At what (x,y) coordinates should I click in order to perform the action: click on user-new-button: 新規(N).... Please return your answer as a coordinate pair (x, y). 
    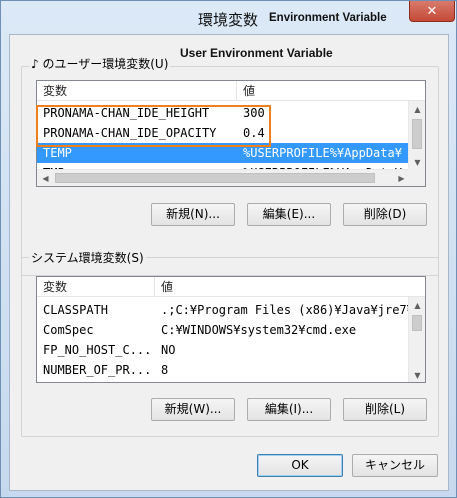
    Looking at the image, I should click on (193, 214).